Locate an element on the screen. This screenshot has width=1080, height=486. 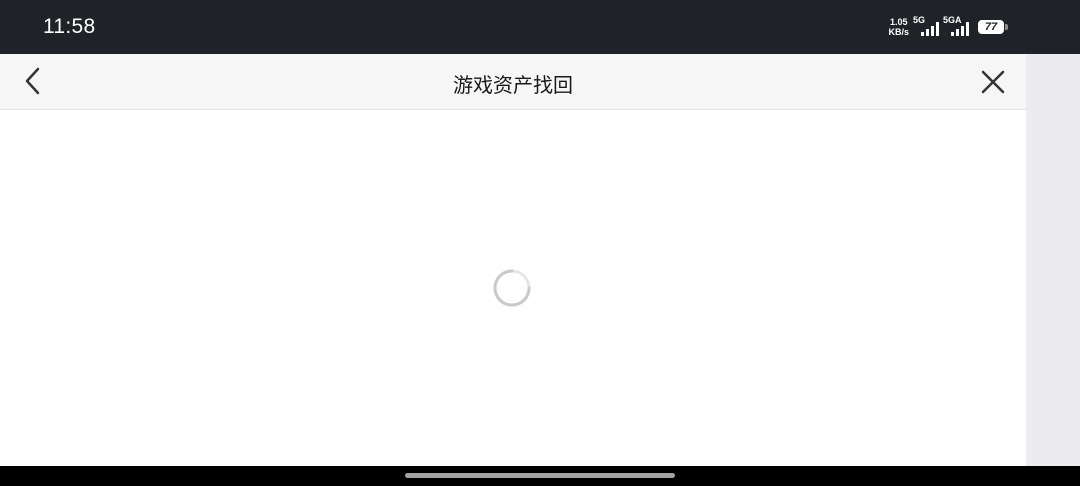
header-bar: 游戏资产找回 is located at coordinates (513, 82).